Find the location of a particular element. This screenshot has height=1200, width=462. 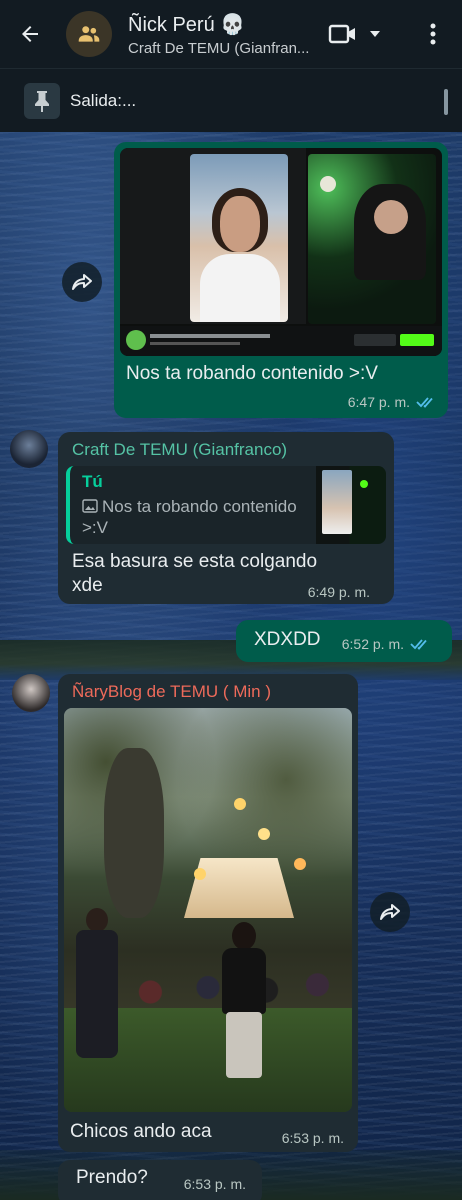

photo-tree-trunk is located at coordinates (134, 833).